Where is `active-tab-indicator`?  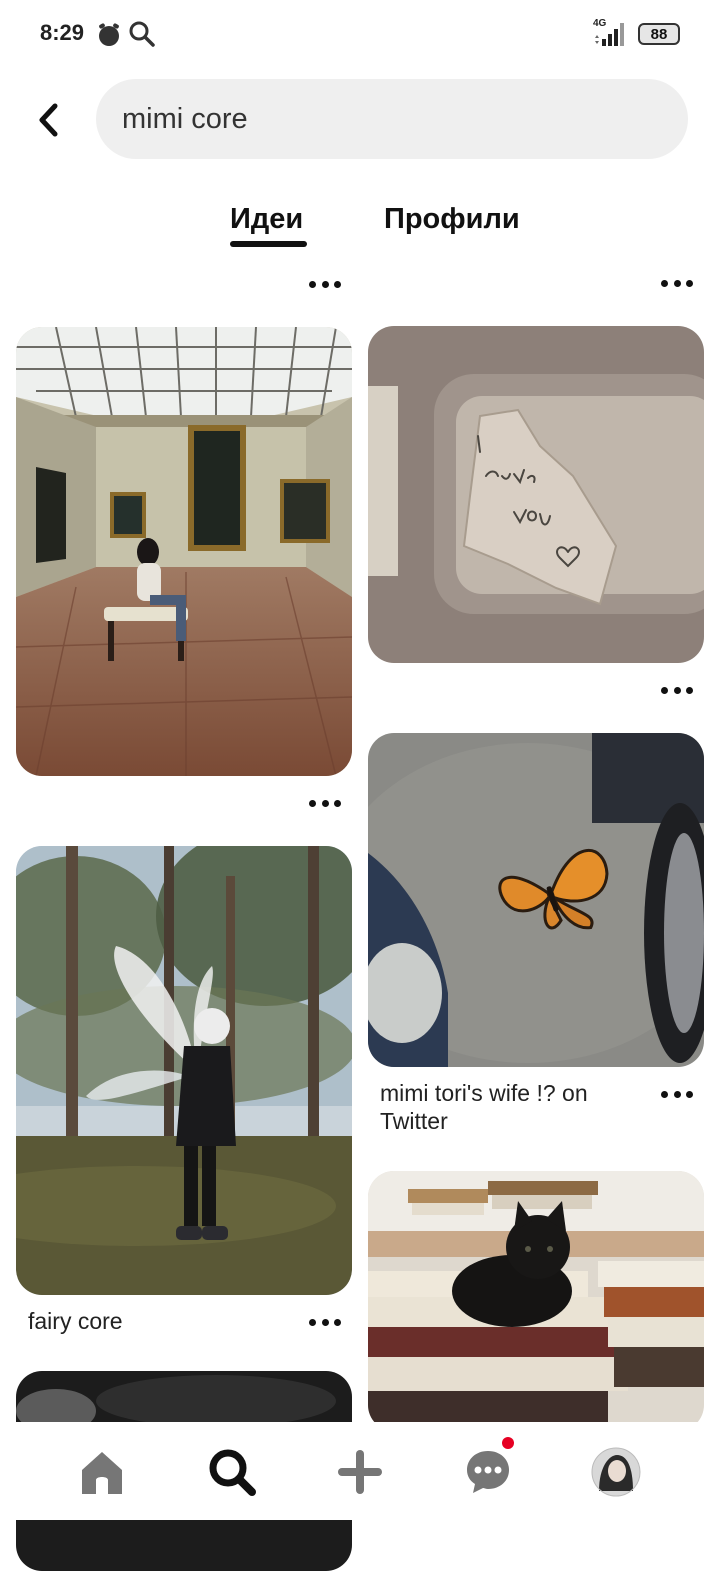 active-tab-indicator is located at coordinates (268, 244).